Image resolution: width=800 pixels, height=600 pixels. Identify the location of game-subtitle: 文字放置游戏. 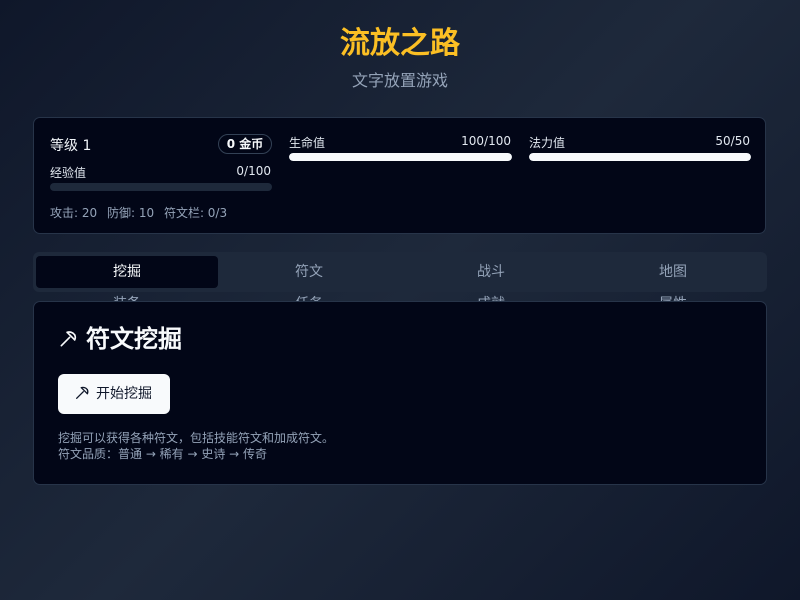
(399, 80).